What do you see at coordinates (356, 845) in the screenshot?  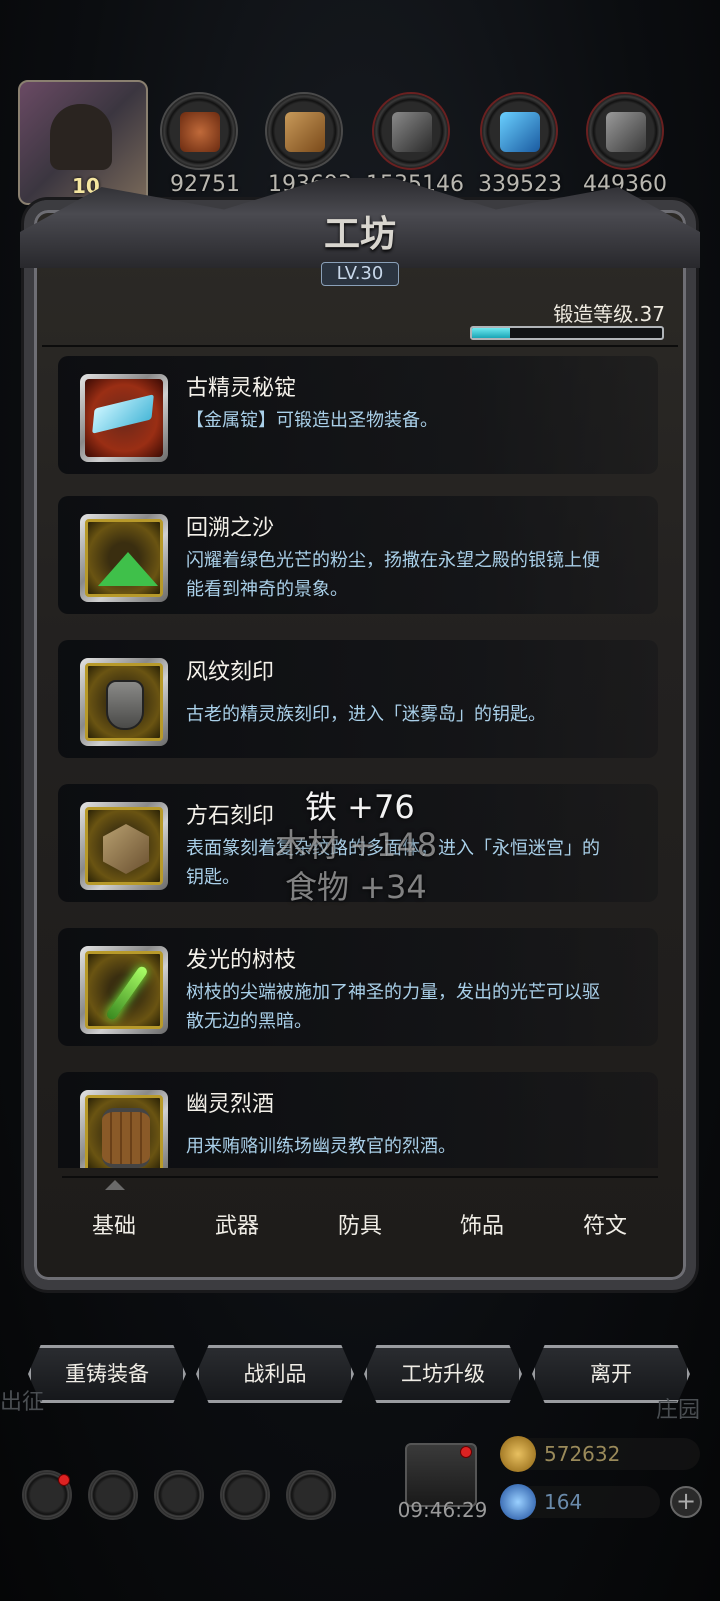 I see `gain-wood: 木材 +148` at bounding box center [356, 845].